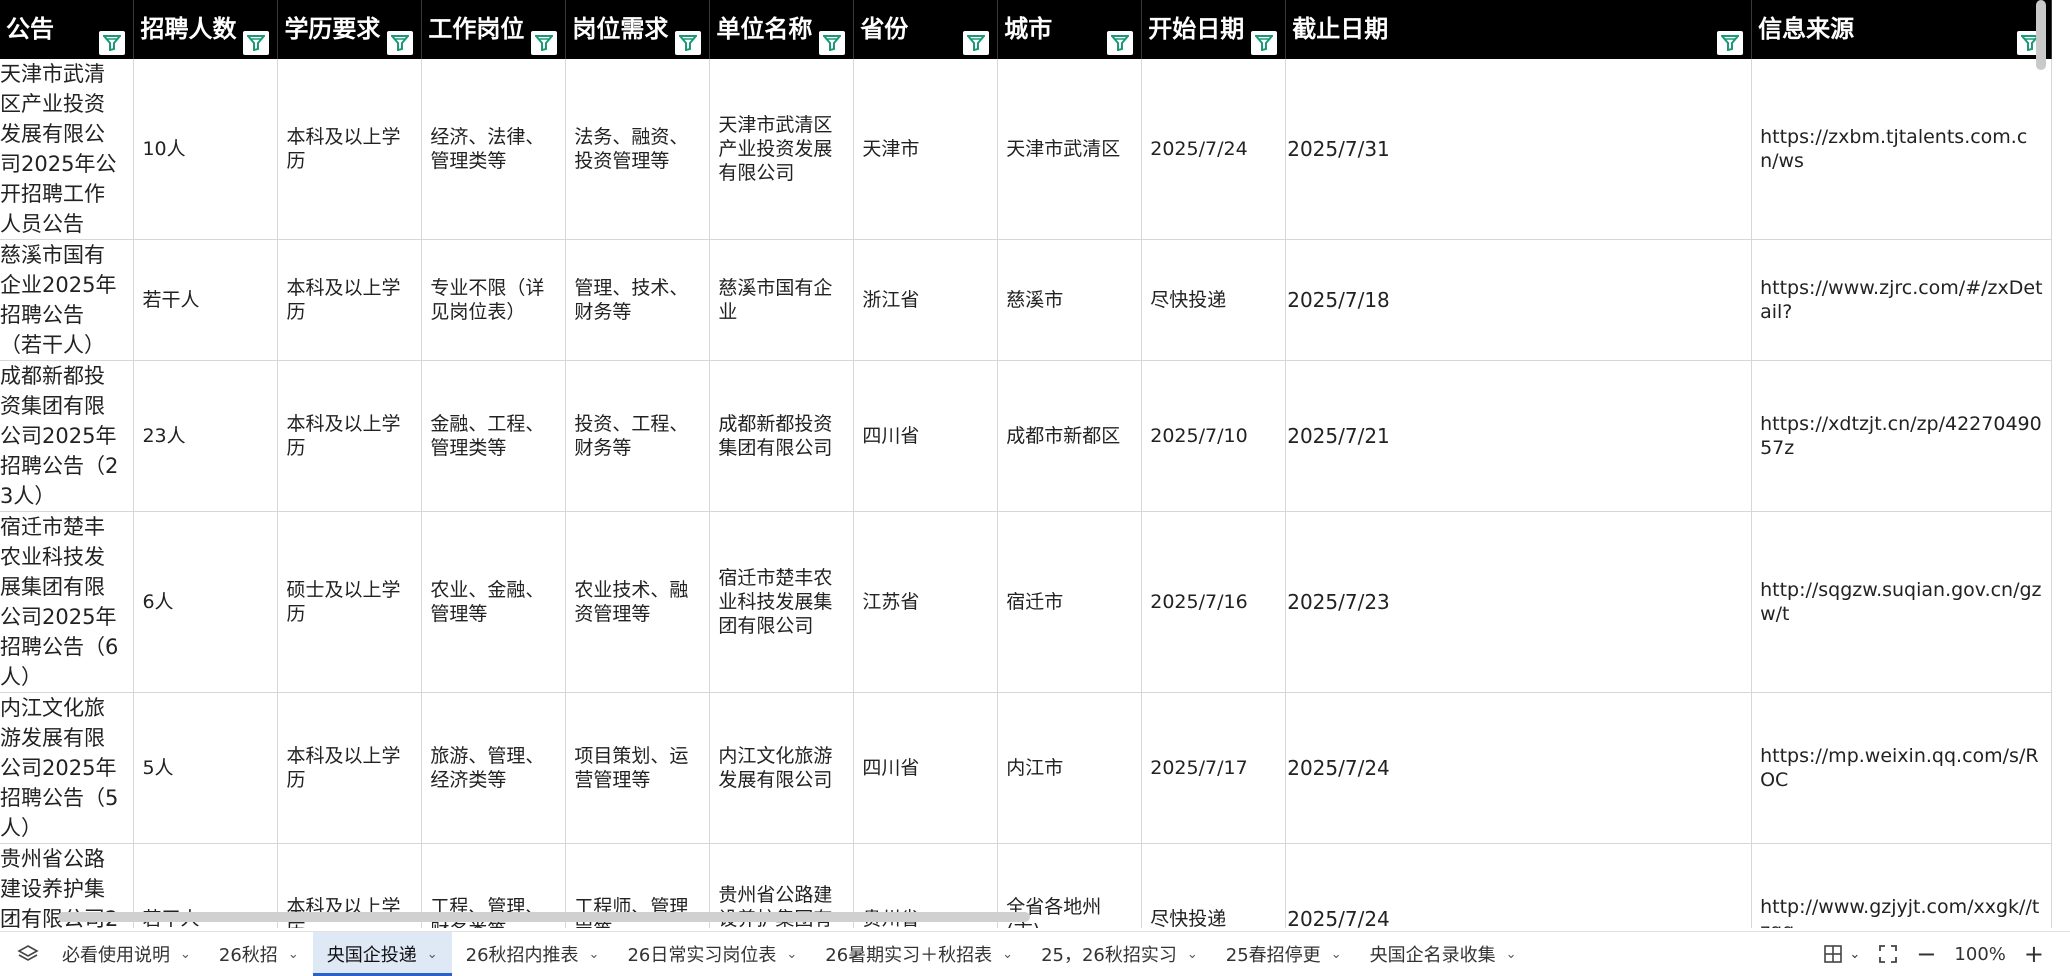 This screenshot has width=2070, height=976. Describe the element at coordinates (67, 768) in the screenshot. I see `cell-notice: 内江文化旅游发展有限公司2025年招聘公告（5人）` at that location.